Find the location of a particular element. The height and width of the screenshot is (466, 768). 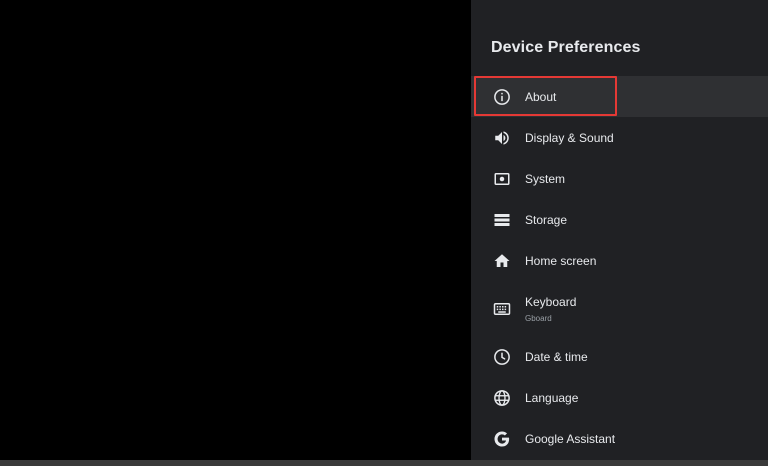

menu-item-date-time: Date & time is located at coordinates (619, 356).